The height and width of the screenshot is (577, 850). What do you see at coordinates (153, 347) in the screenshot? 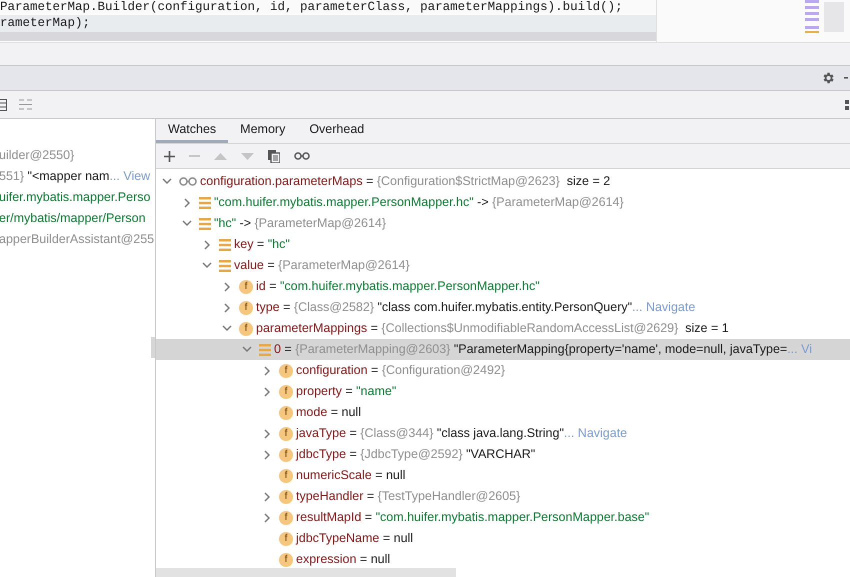
I see `scrollbar-thumb` at bounding box center [153, 347].